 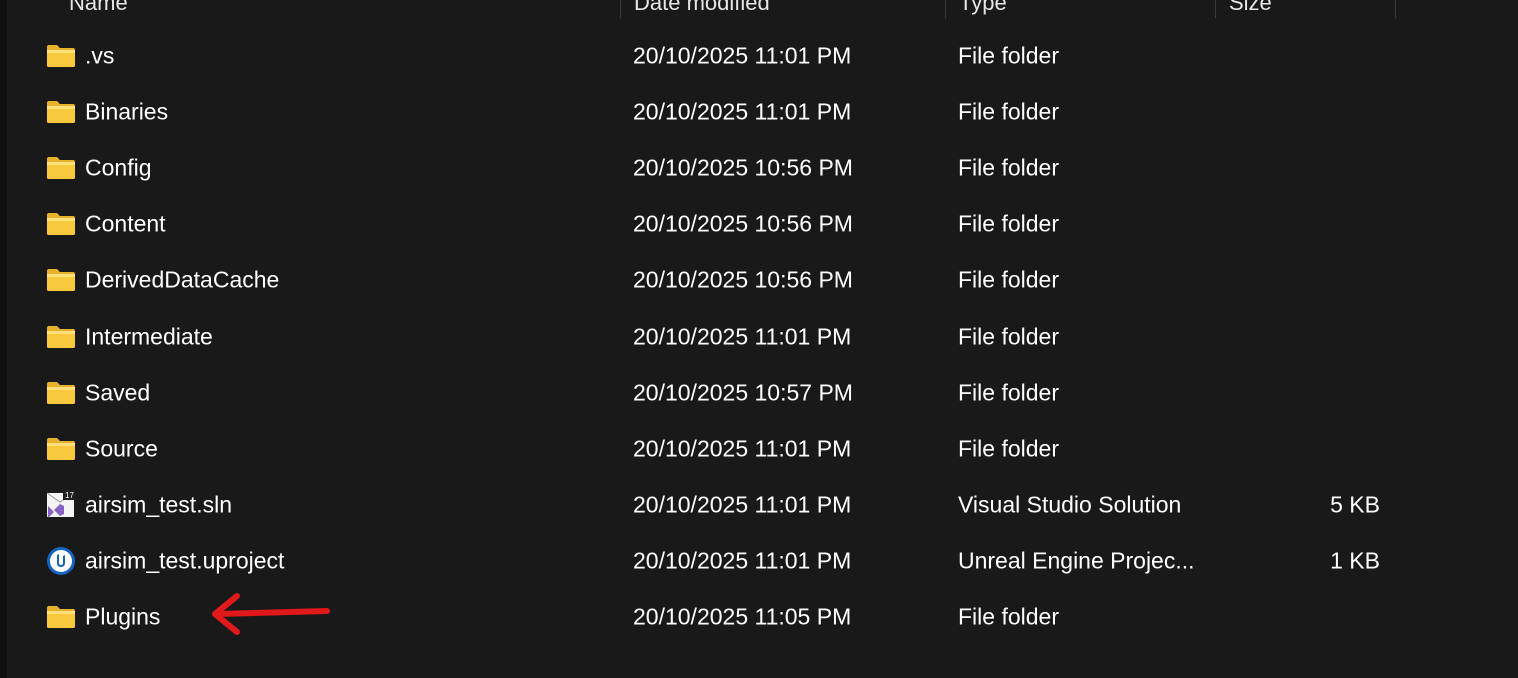 What do you see at coordinates (100, 55) in the screenshot?
I see `file-name: .vs` at bounding box center [100, 55].